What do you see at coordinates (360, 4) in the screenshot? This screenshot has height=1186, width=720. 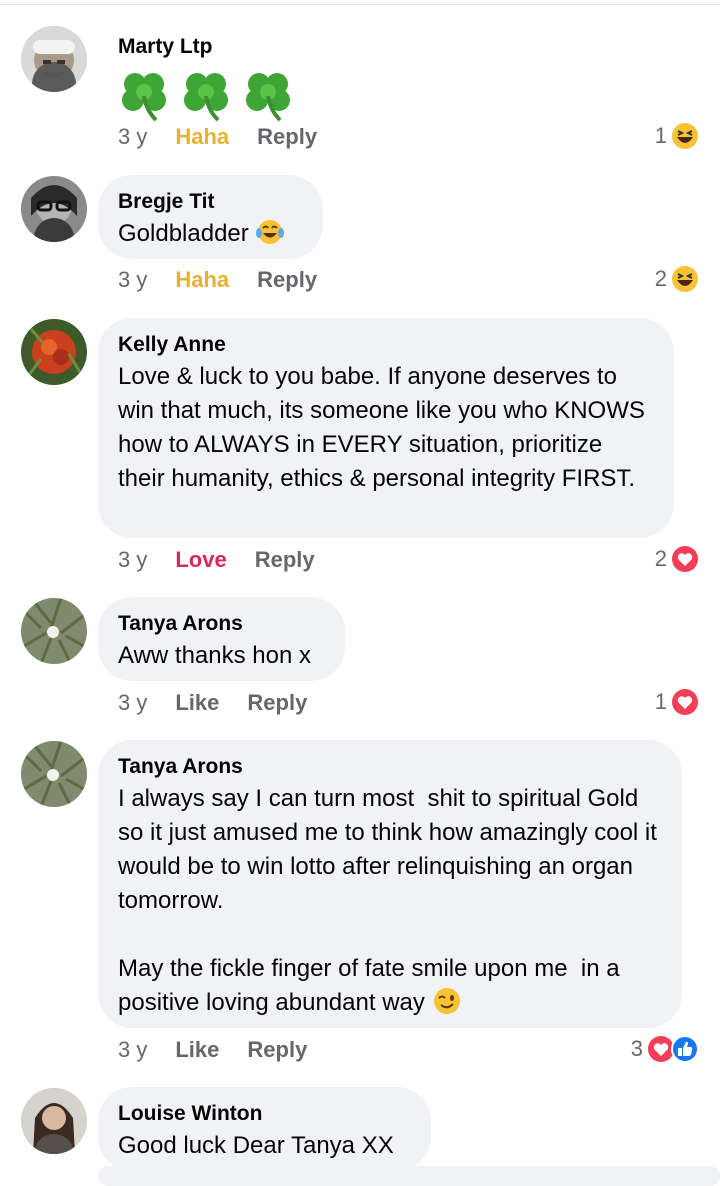 I see `top-divider` at bounding box center [360, 4].